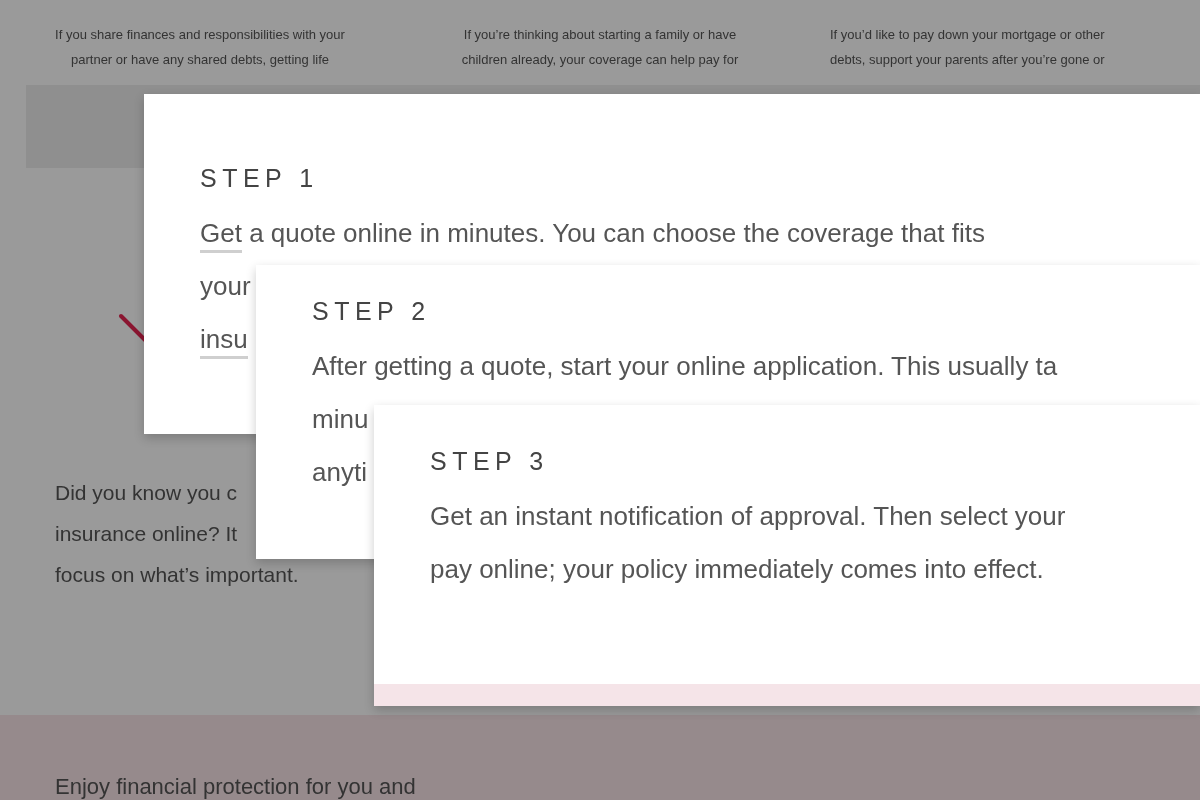 The image size is (1200, 800). Describe the element at coordinates (748, 516) in the screenshot. I see `step-text: Get an instant notification of approval. Then select your` at that location.